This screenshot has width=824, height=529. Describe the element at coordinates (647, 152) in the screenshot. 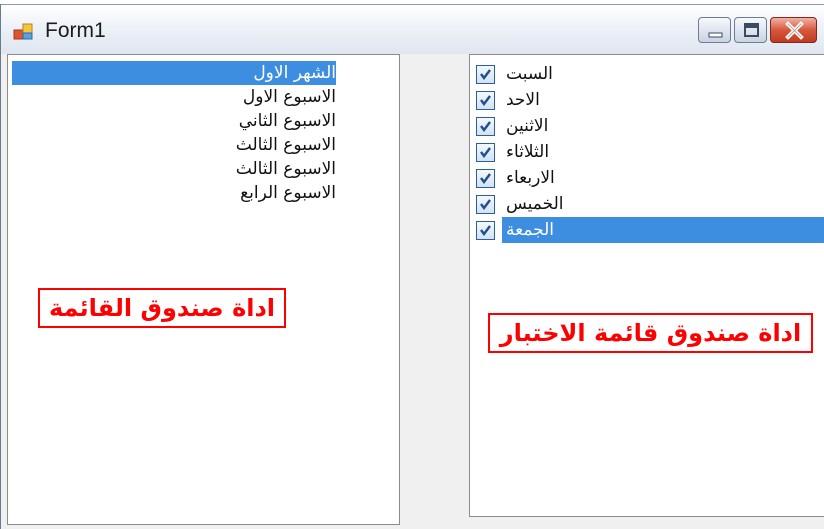

I see `checked-list-item: الثلاثاء` at that location.